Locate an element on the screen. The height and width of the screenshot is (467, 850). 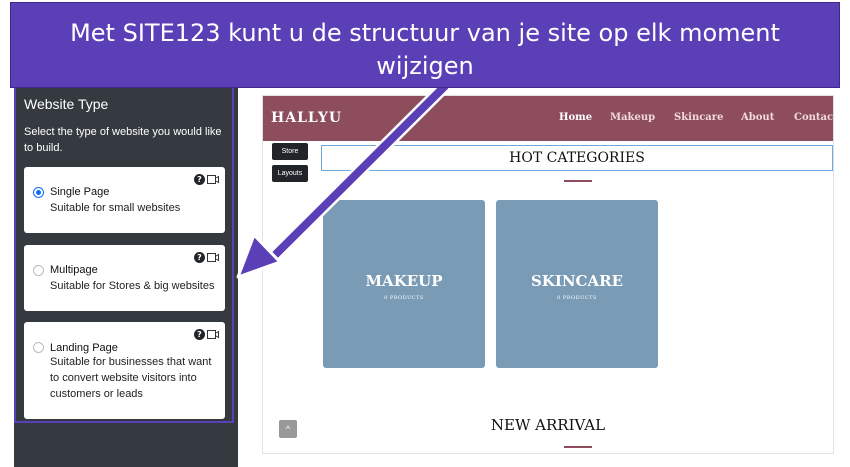
banner-line-2: wijzigen is located at coordinates (425, 66).